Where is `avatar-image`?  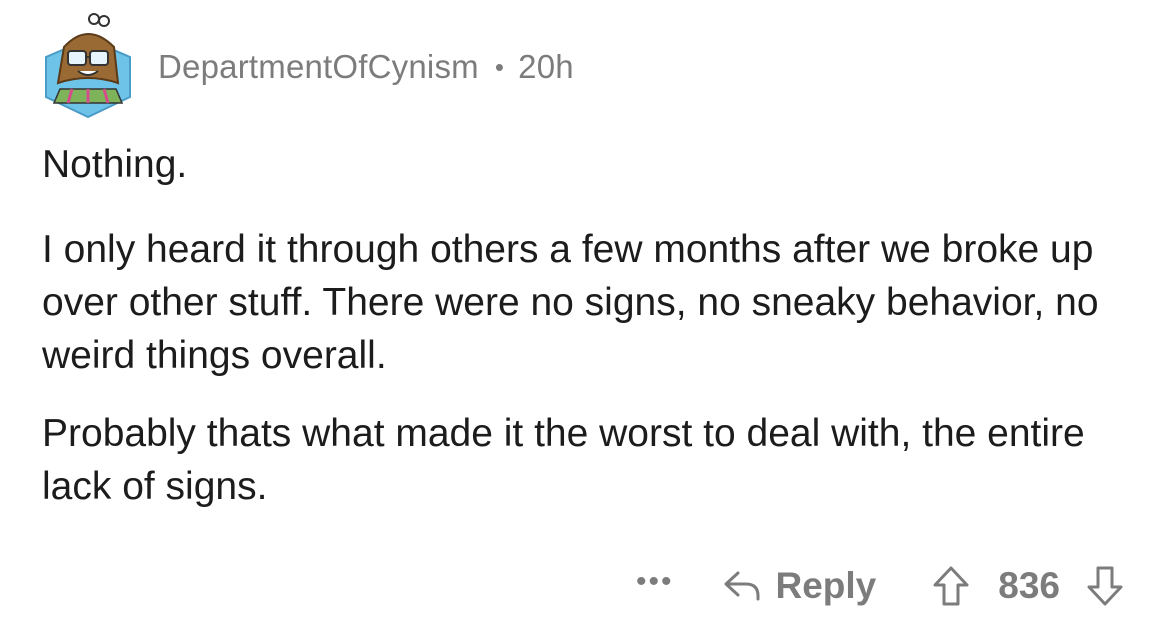
avatar-image is located at coordinates (88, 66).